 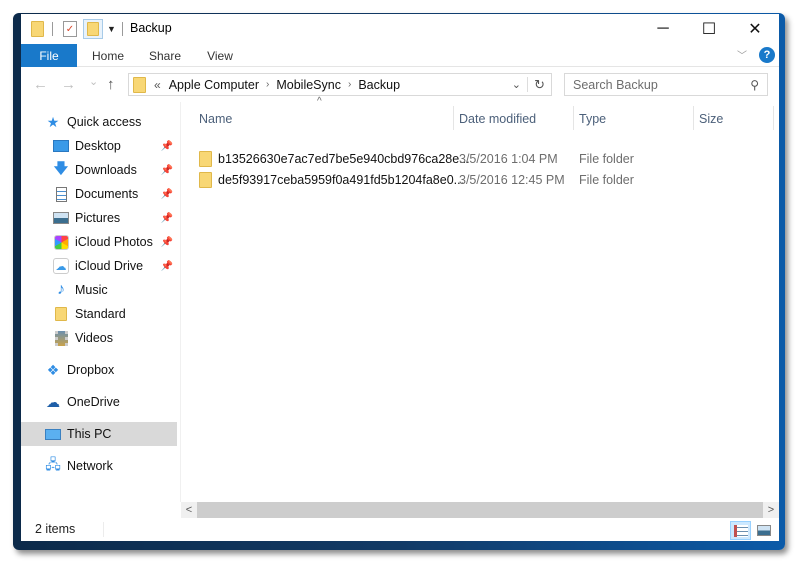 What do you see at coordinates (108, 55) in the screenshot?
I see `tab-home: Home` at bounding box center [108, 55].